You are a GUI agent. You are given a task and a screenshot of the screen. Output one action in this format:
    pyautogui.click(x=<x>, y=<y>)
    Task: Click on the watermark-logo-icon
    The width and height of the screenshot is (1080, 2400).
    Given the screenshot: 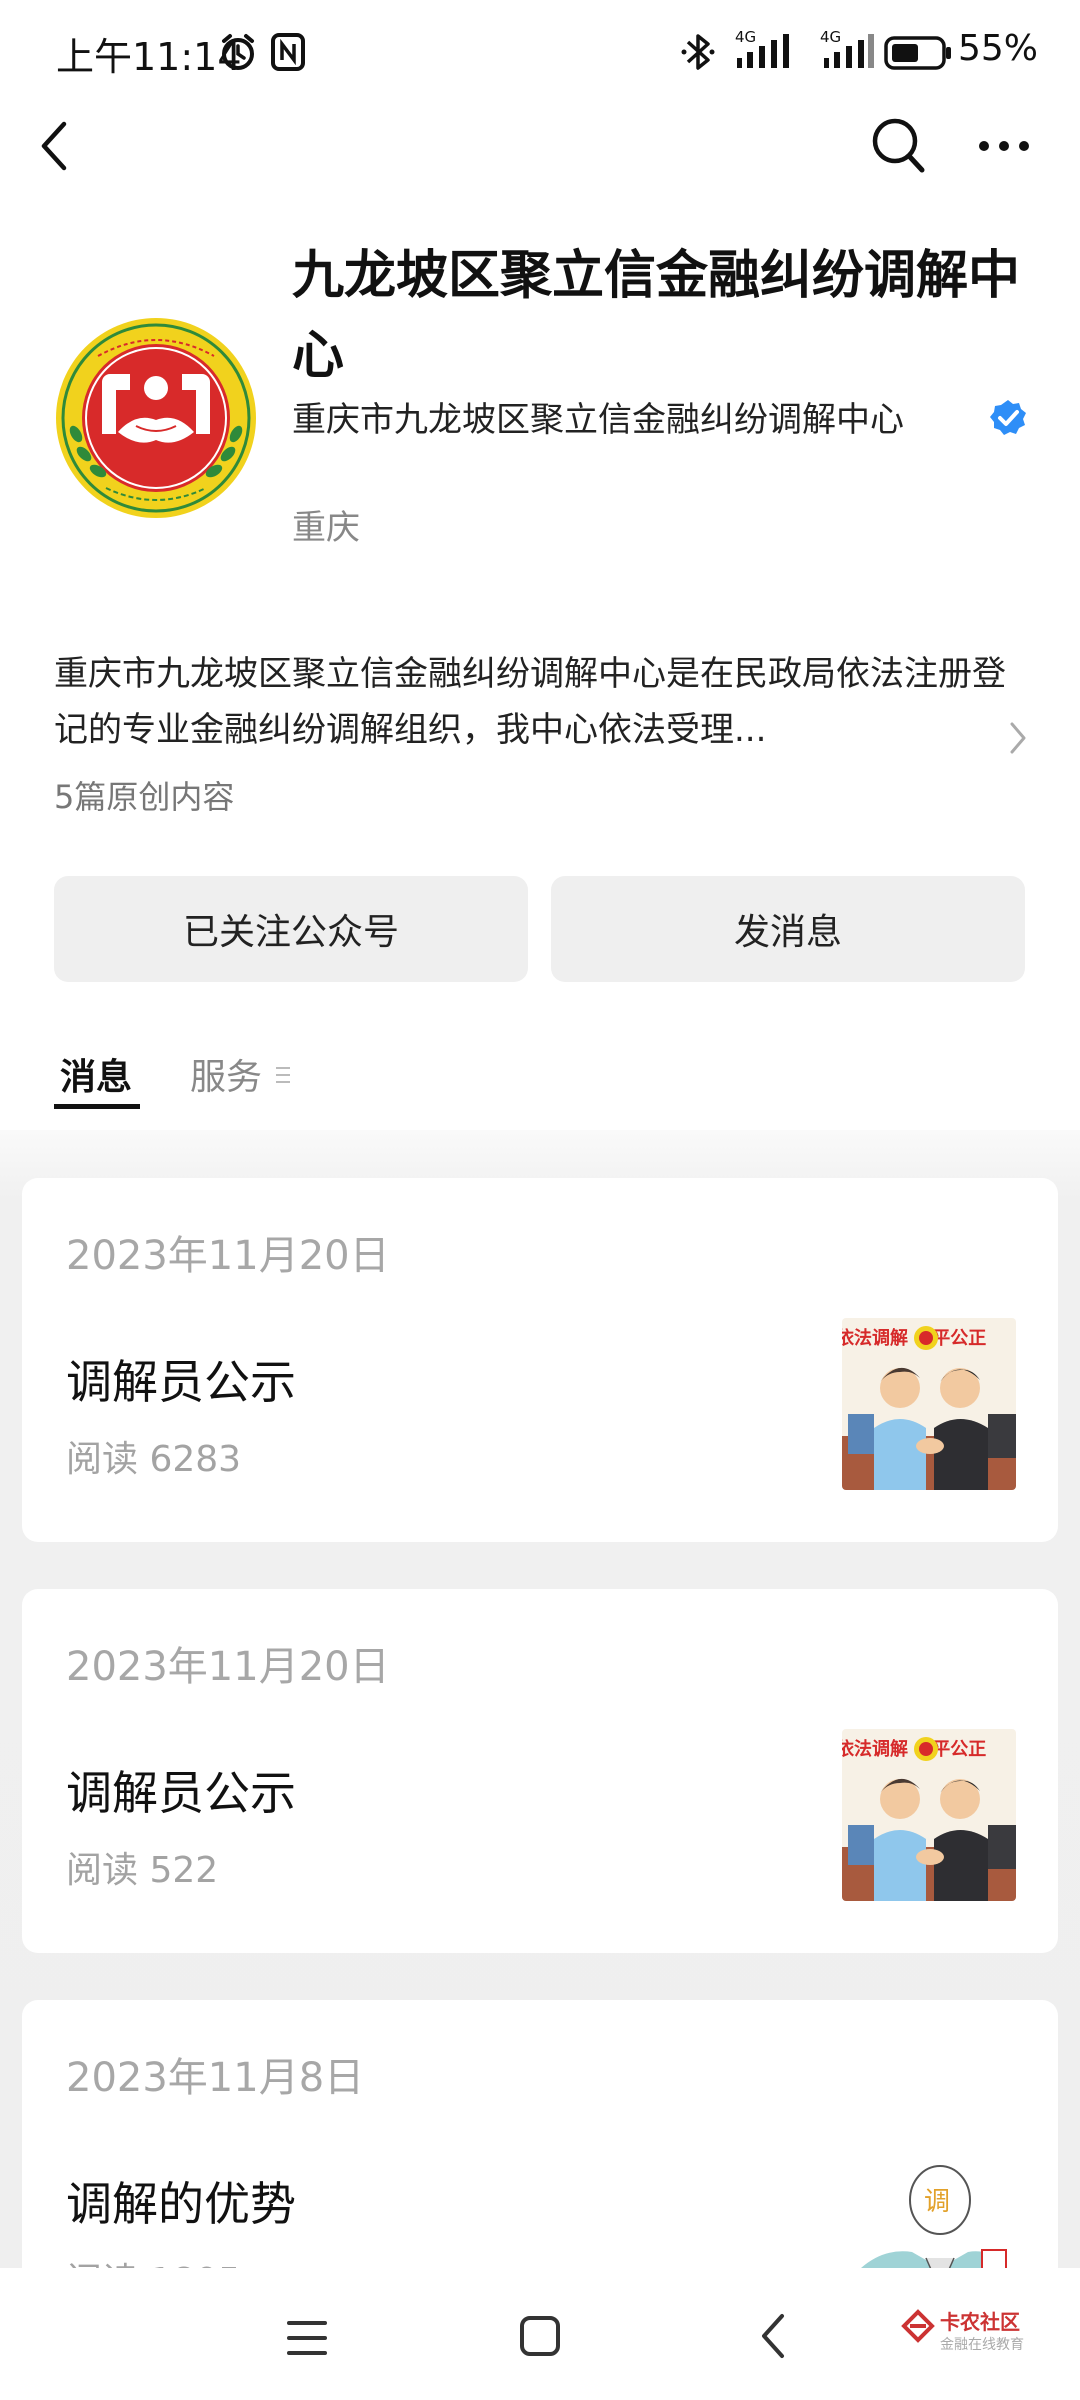 What is the action you would take?
    pyautogui.click(x=918, y=2326)
    